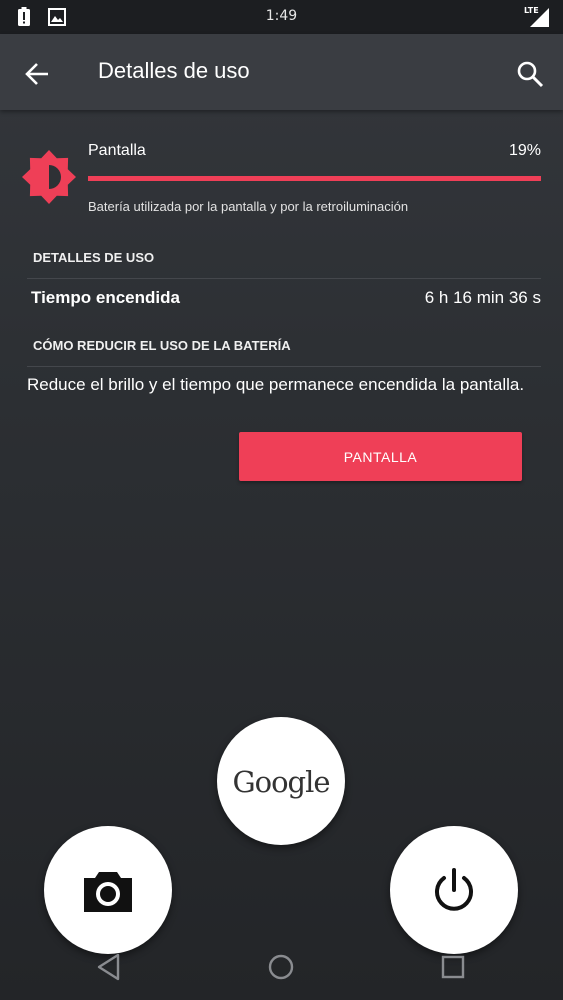  I want to click on nav-home-icon, so click(281, 969).